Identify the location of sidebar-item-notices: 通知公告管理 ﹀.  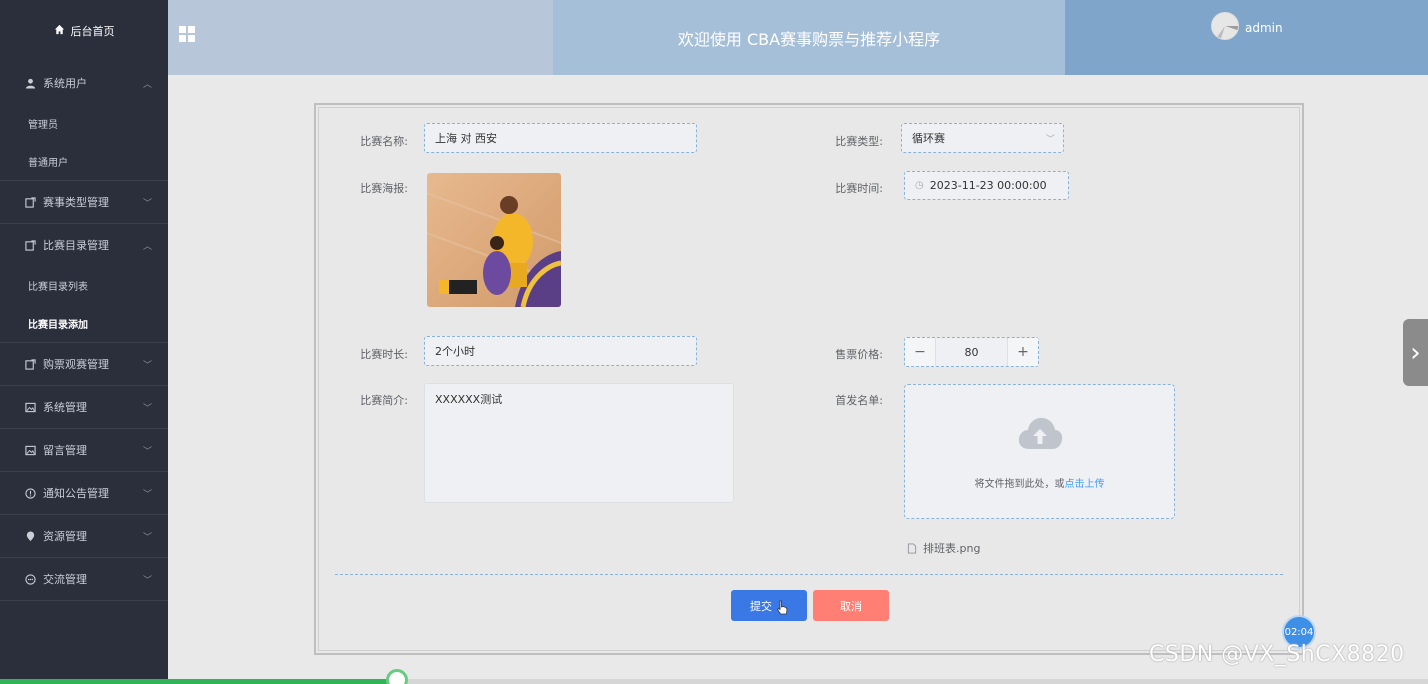
(84, 493).